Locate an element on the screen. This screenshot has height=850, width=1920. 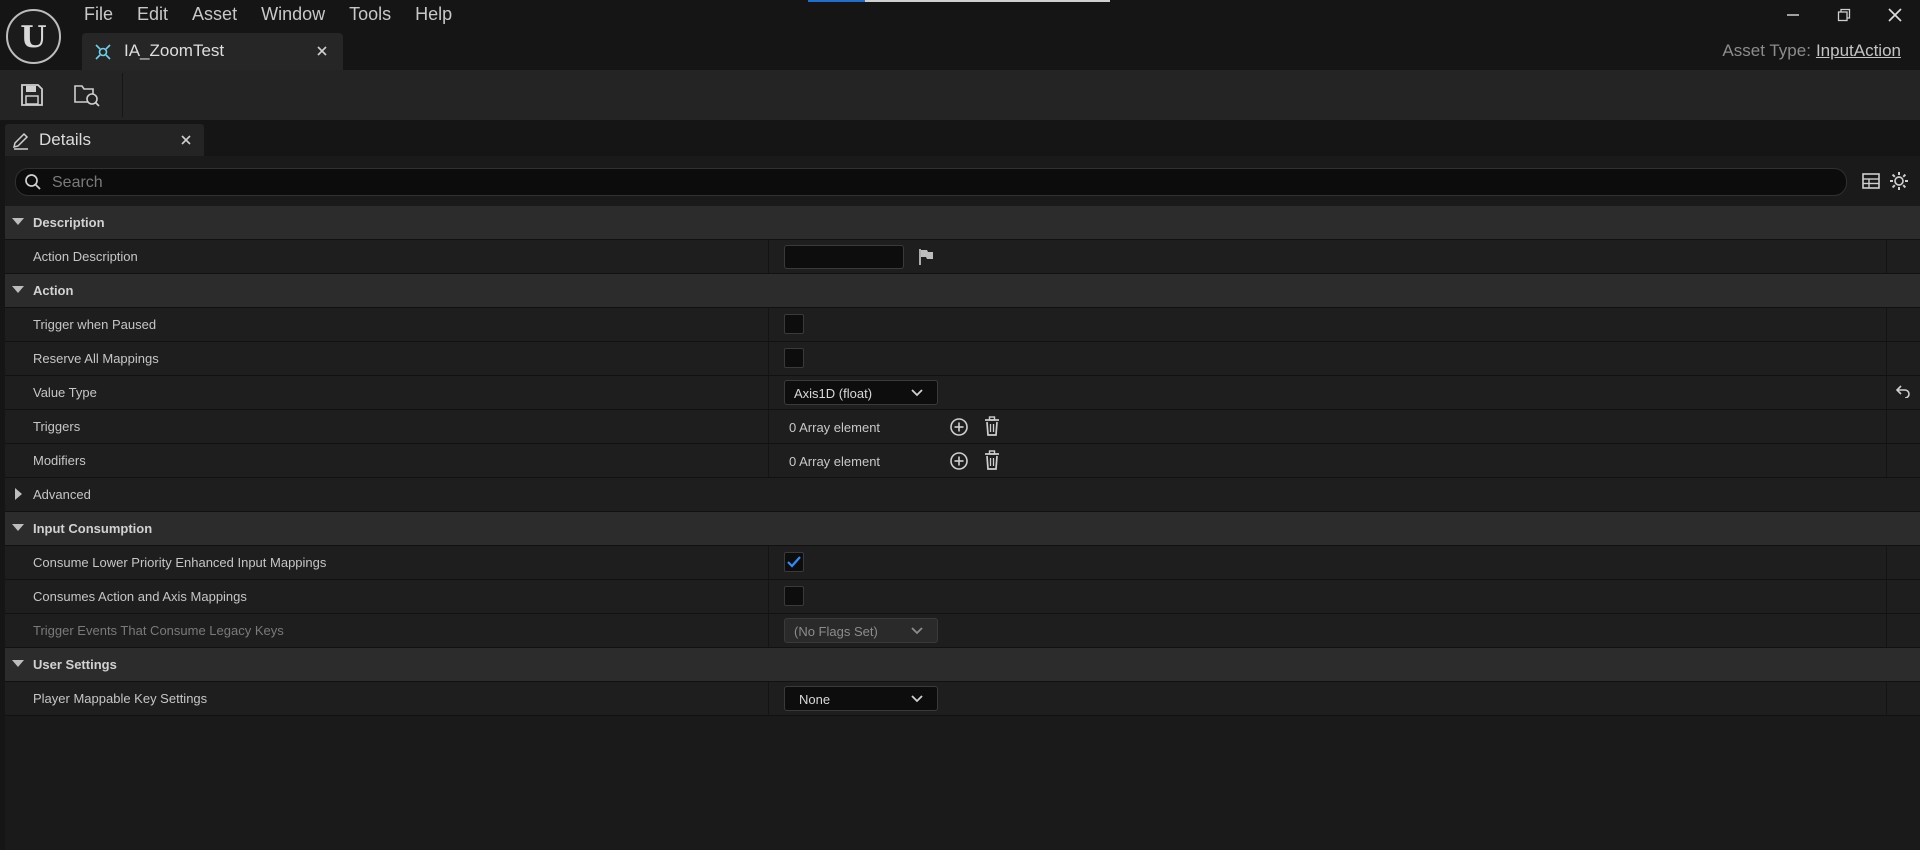
property-modifiers: Modifiers 0 Array element is located at coordinates (962, 461).